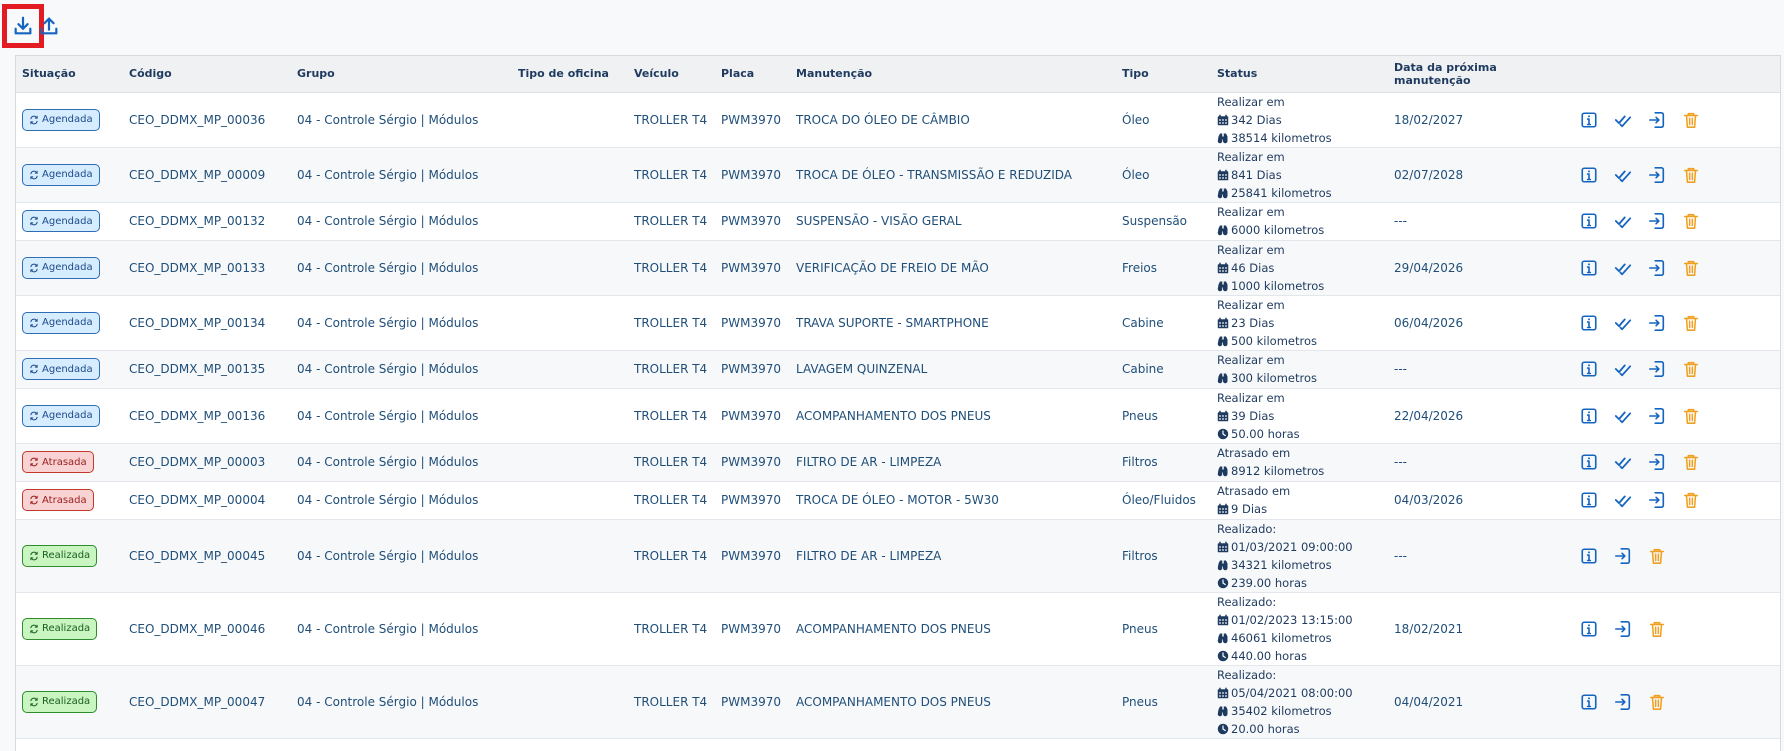 The height and width of the screenshot is (751, 1784). Describe the element at coordinates (570, 74) in the screenshot. I see `column-header: Tipo de oficina` at that location.